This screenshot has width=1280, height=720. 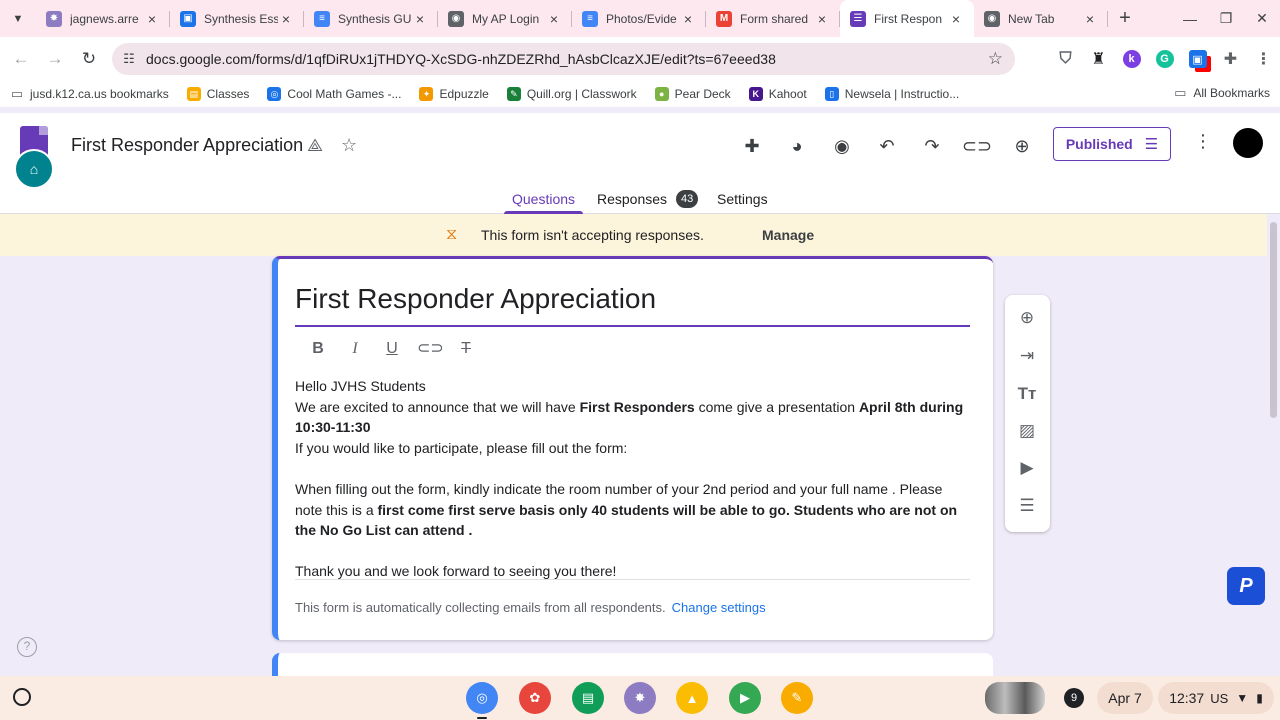 I want to click on canvas-paint-icon: ✿, so click(x=535, y=698).